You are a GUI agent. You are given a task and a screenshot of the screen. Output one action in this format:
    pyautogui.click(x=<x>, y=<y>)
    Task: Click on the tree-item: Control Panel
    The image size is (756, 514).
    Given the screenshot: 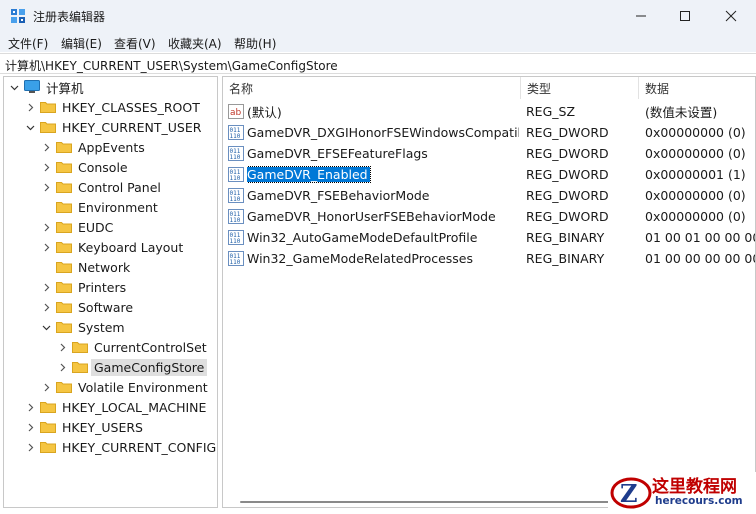 What is the action you would take?
    pyautogui.click(x=100, y=187)
    